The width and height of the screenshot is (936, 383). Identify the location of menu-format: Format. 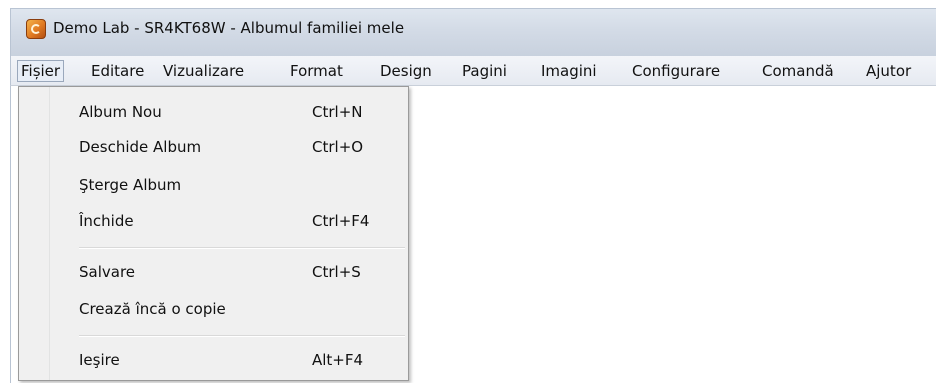
(316, 71).